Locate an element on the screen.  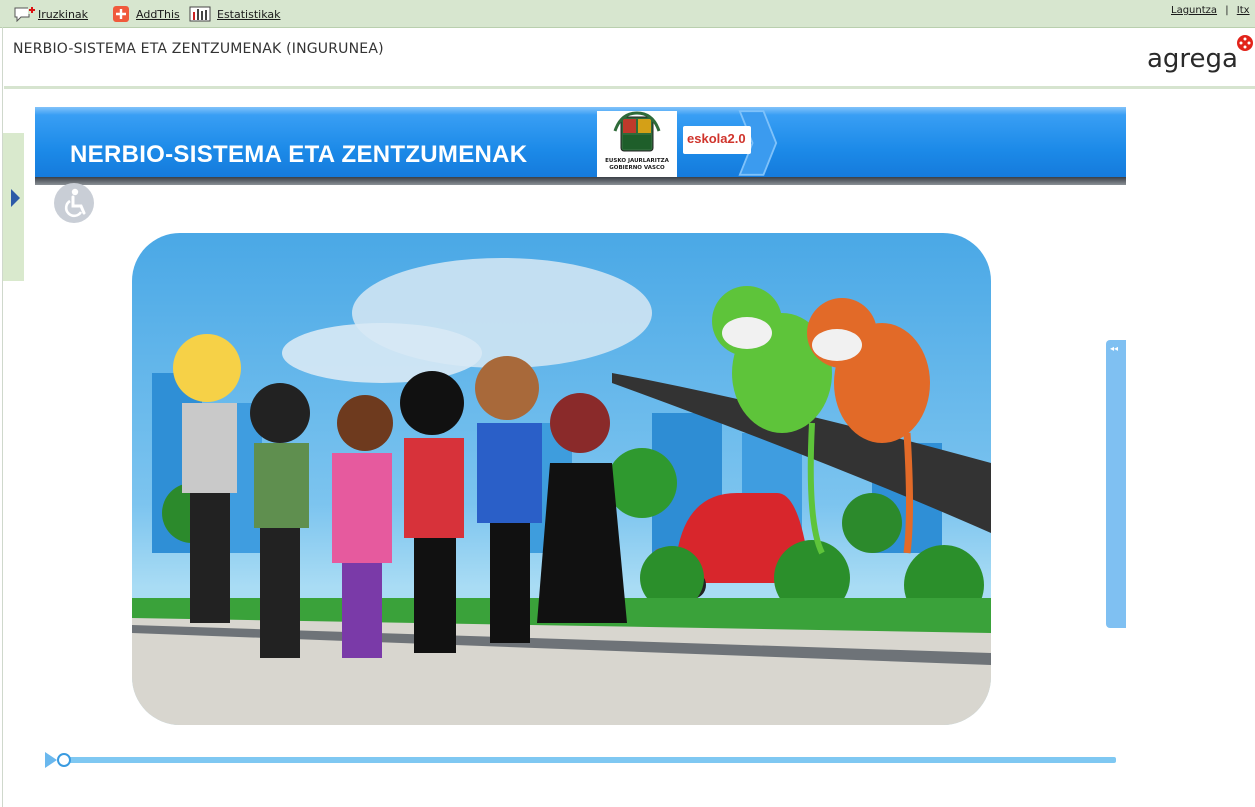
stats-link: Estatistikak is located at coordinates (235, 14).